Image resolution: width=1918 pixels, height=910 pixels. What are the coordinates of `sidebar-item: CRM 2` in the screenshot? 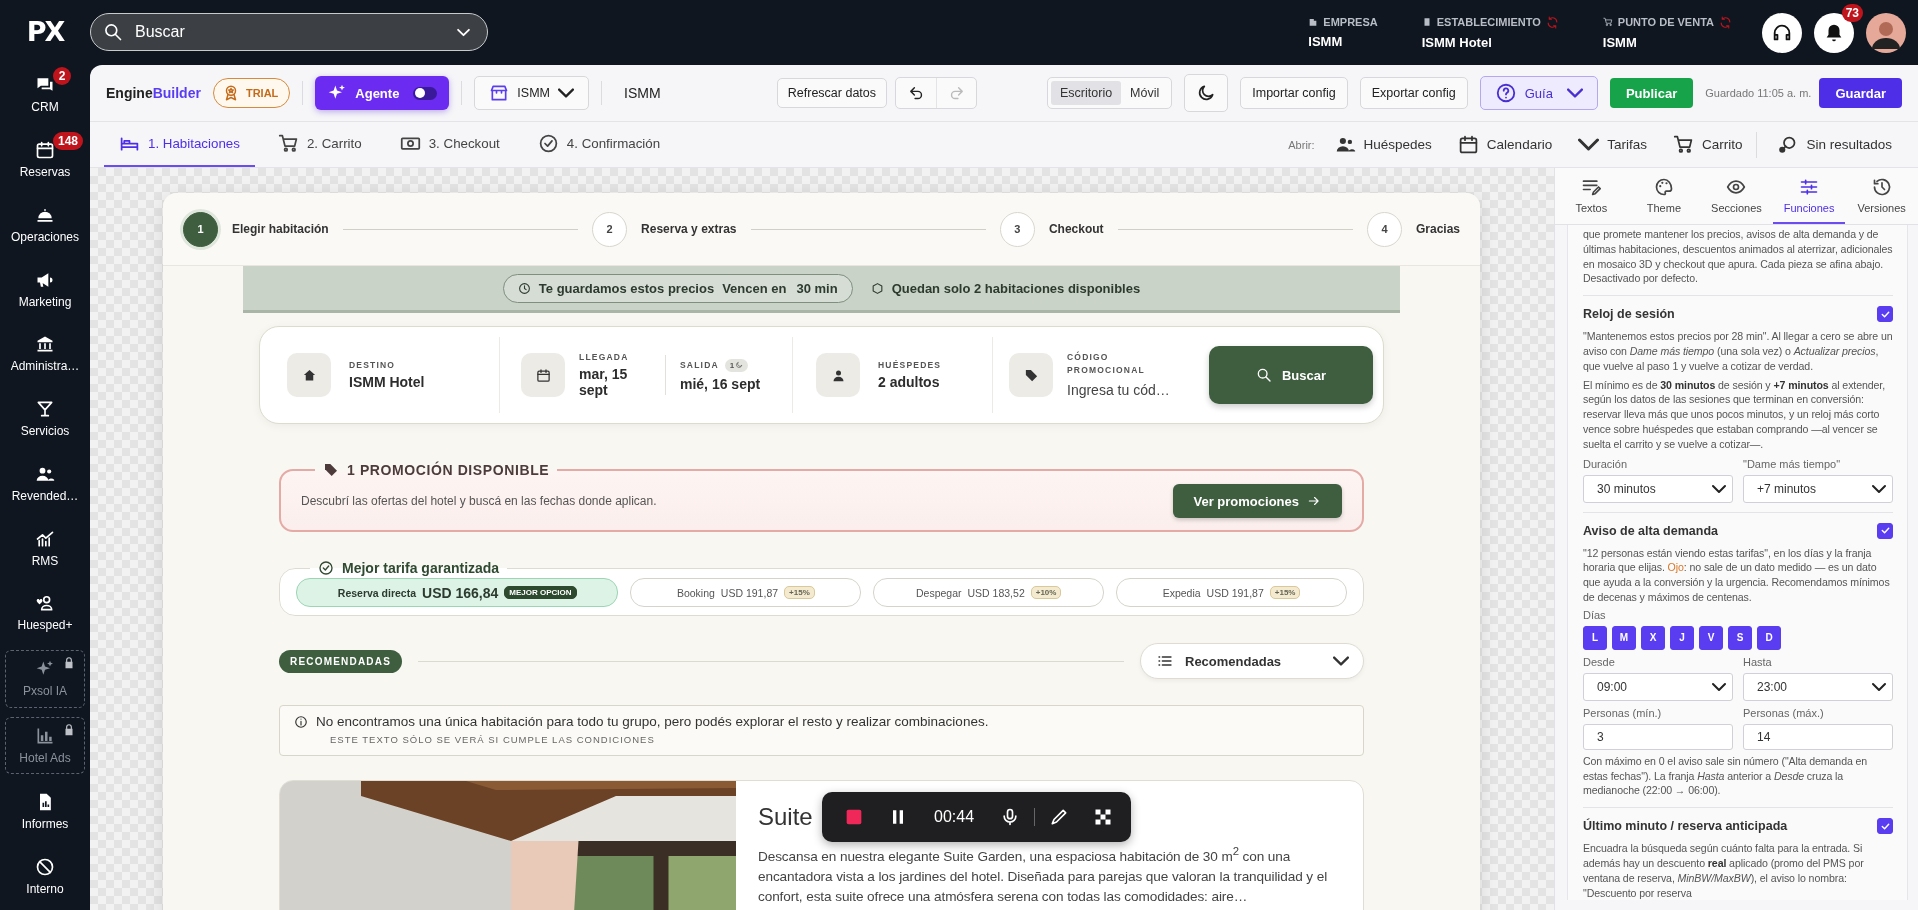 It's located at (45, 94).